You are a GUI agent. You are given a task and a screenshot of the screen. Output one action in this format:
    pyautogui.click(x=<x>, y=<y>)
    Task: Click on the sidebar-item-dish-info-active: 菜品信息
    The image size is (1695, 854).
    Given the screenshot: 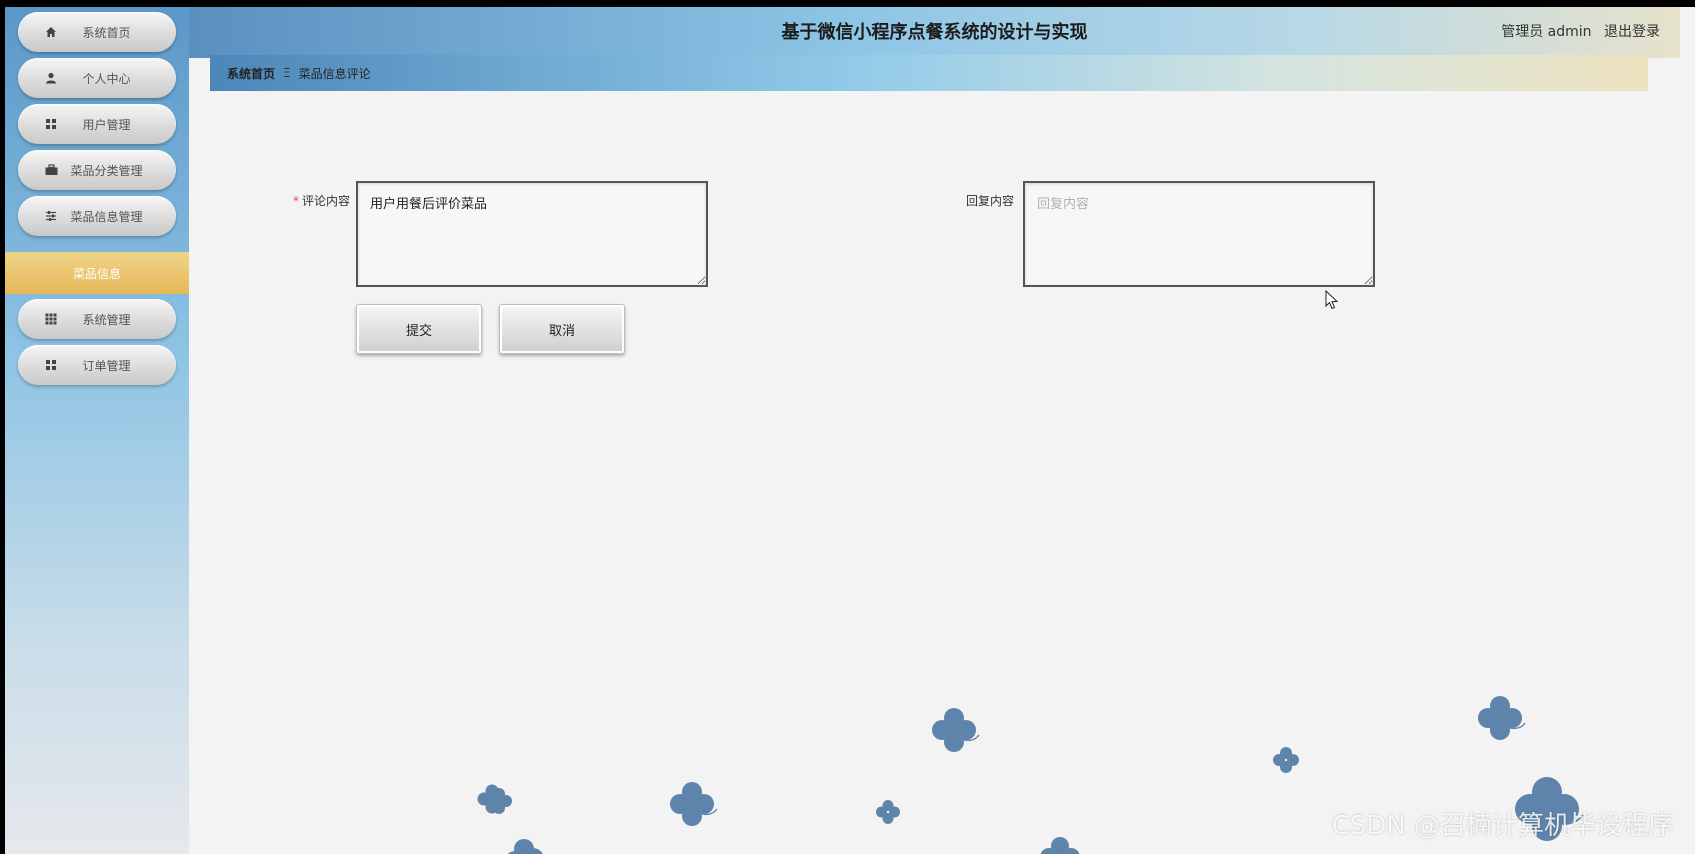 What is the action you would take?
    pyautogui.click(x=97, y=273)
    